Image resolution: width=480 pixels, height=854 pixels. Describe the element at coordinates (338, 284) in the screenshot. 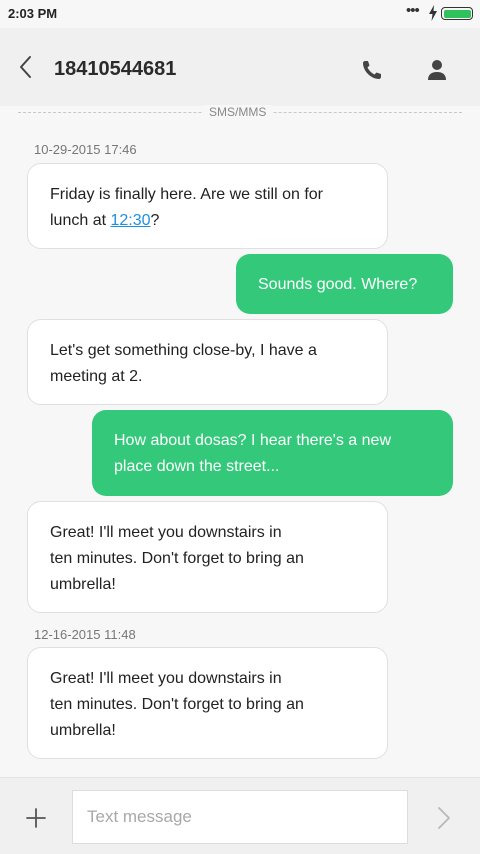

I see `message-text: Sounds good. Where?` at that location.